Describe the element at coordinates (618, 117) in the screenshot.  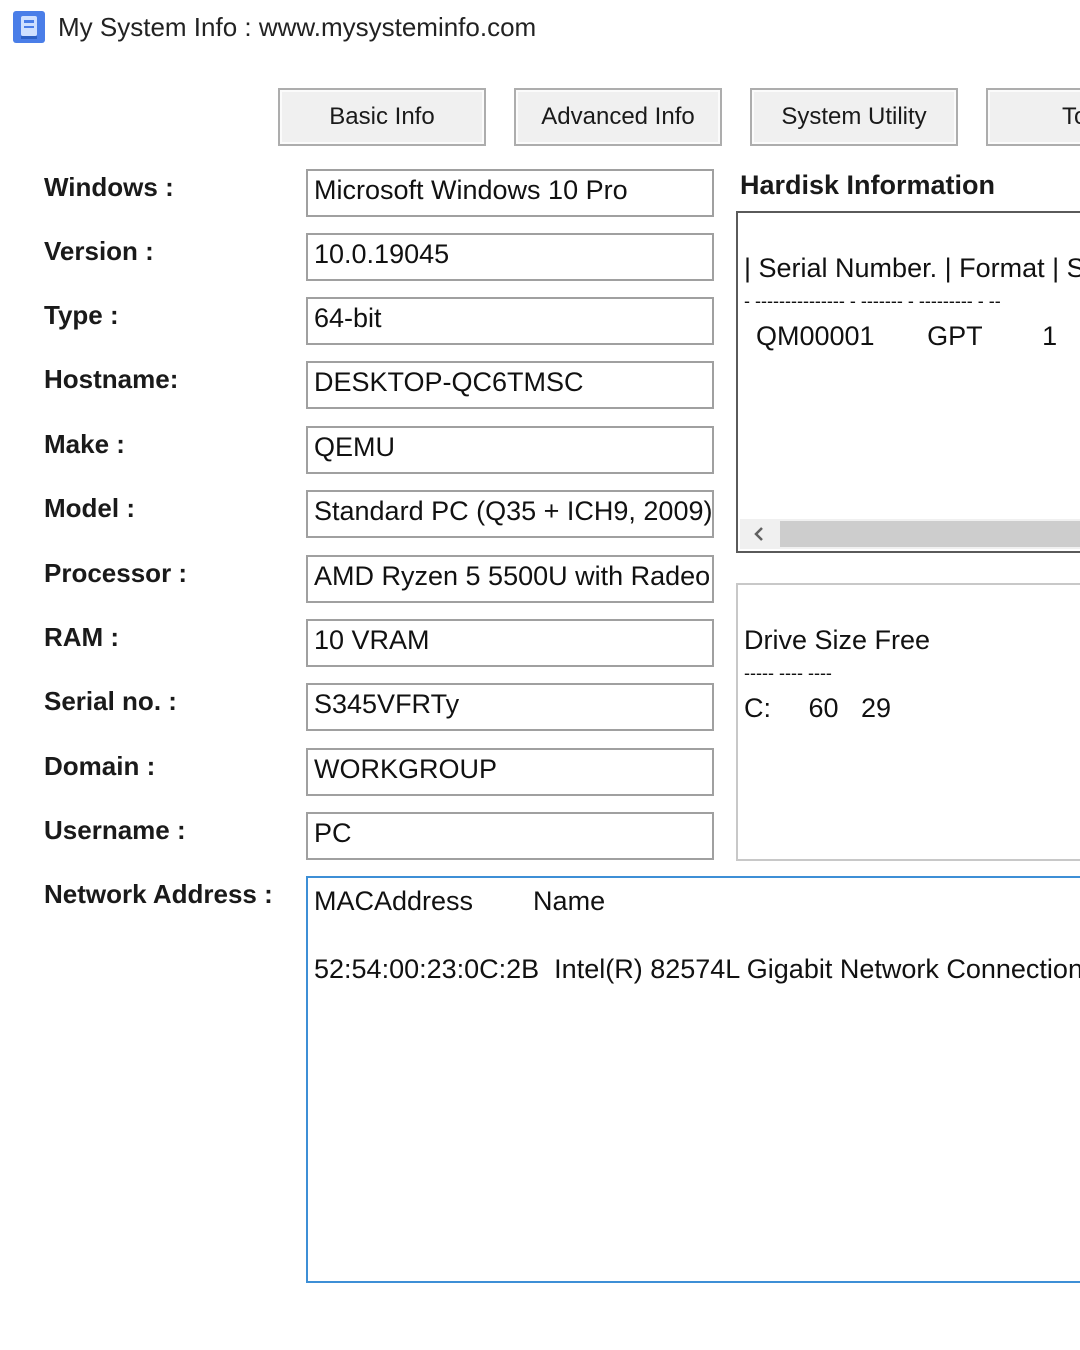
I see `tab-advanced-info: Advanced Info` at that location.